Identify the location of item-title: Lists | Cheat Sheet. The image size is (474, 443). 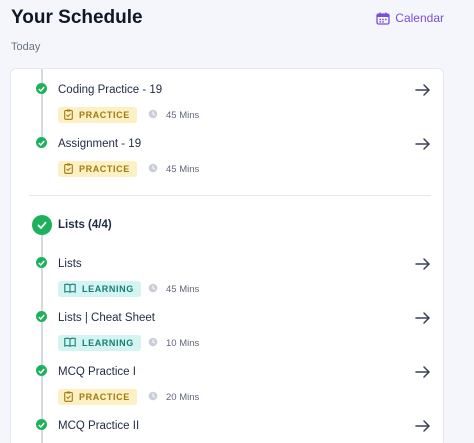
(106, 318).